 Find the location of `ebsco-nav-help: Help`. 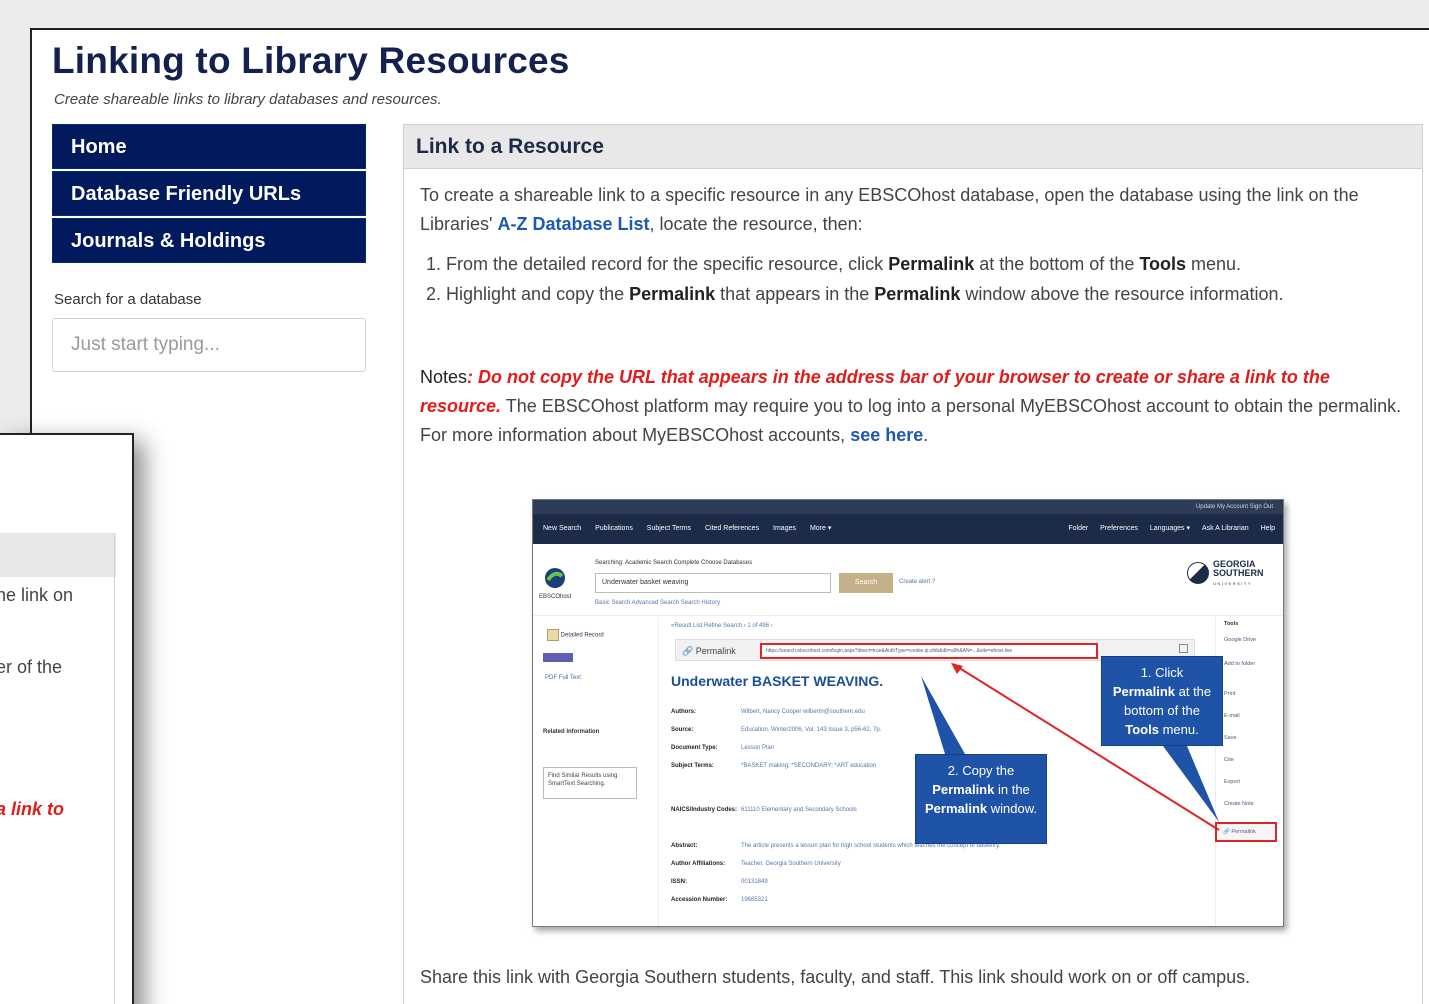

ebsco-nav-help: Help is located at coordinates (1267, 528).